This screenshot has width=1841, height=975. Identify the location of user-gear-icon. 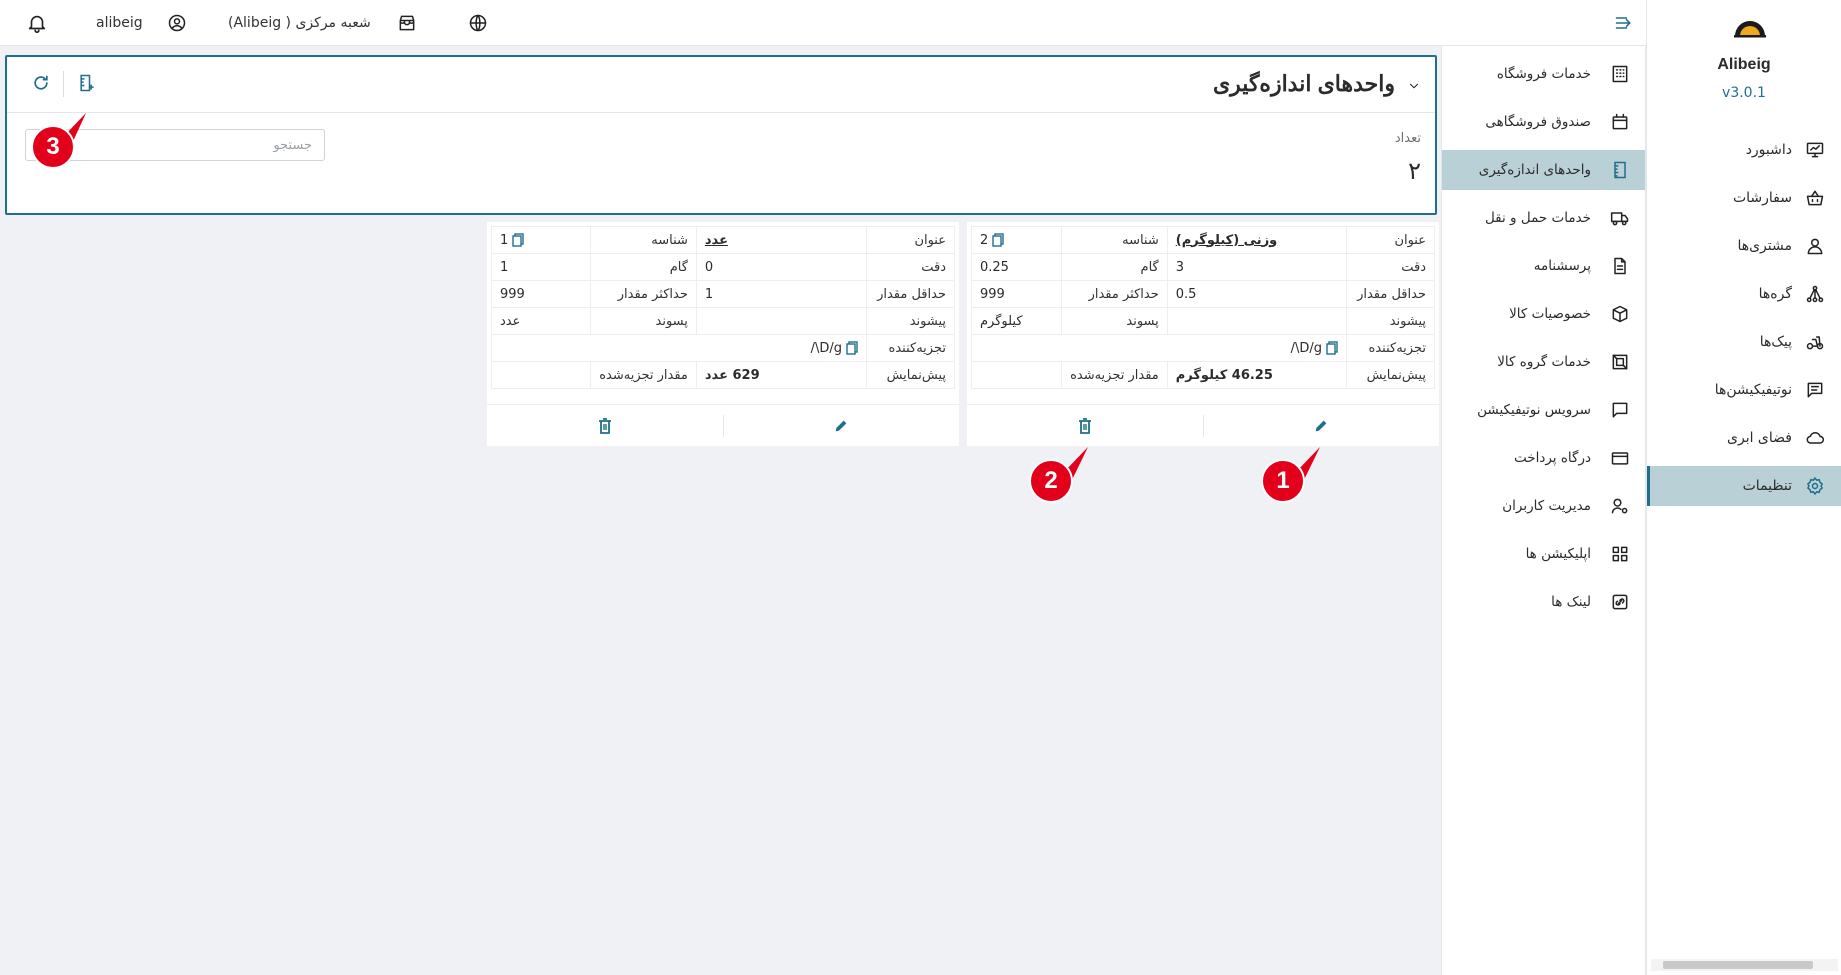
(1620, 506).